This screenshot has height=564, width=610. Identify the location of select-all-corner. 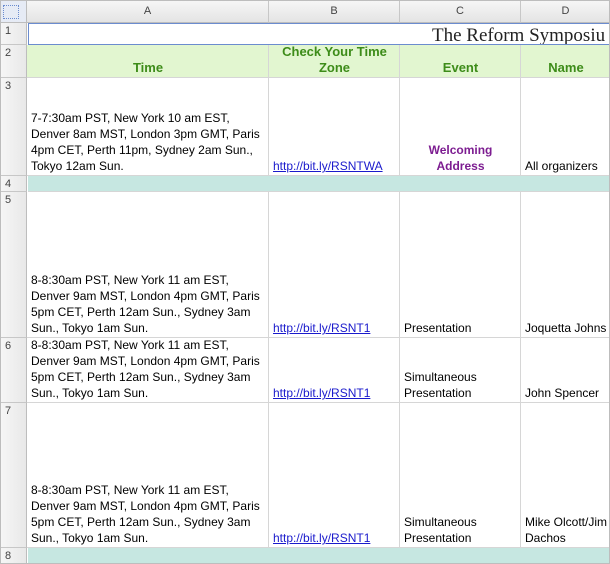
(14, 12).